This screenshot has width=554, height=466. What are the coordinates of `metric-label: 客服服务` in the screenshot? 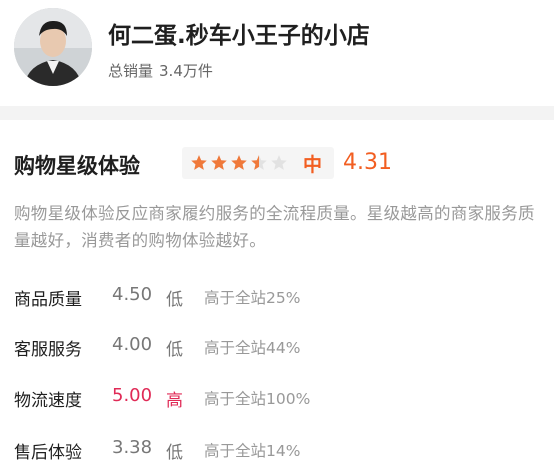 It's located at (48, 350).